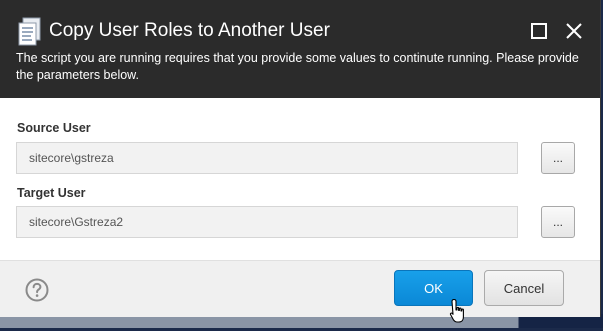  Describe the element at coordinates (37, 290) in the screenshot. I see `help-icon` at that location.